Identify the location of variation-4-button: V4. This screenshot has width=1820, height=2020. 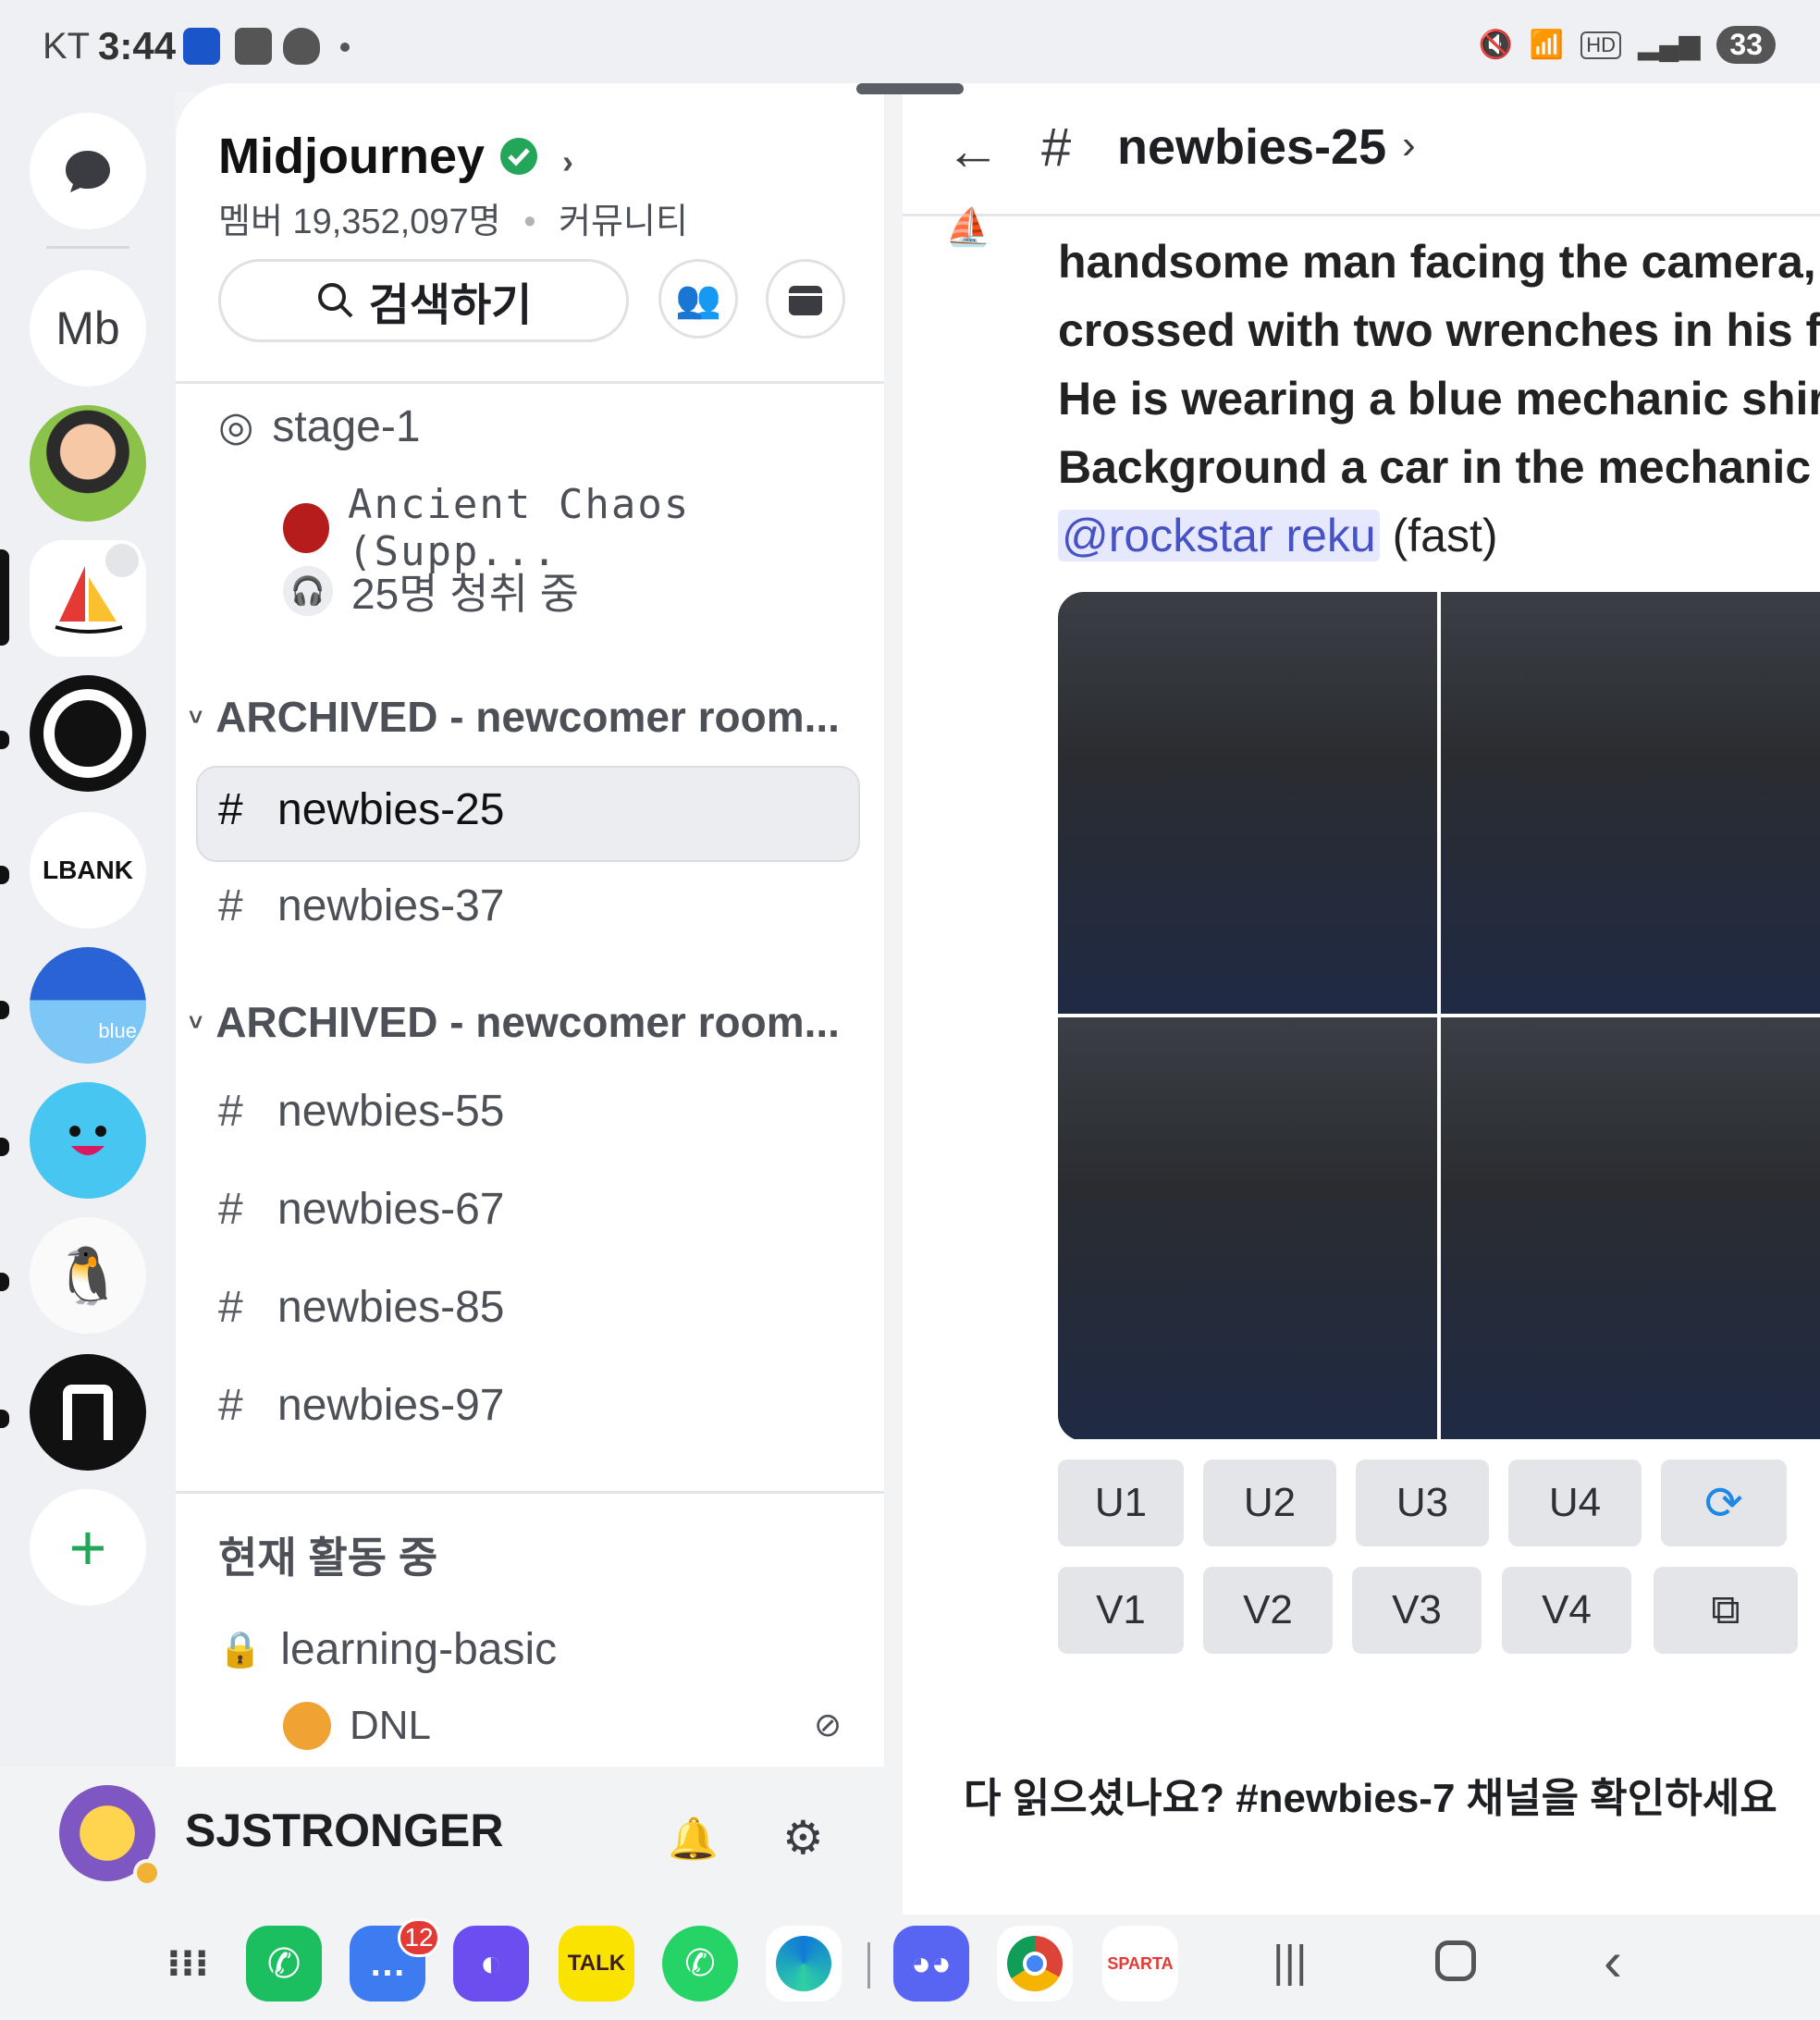
(1566, 1611).